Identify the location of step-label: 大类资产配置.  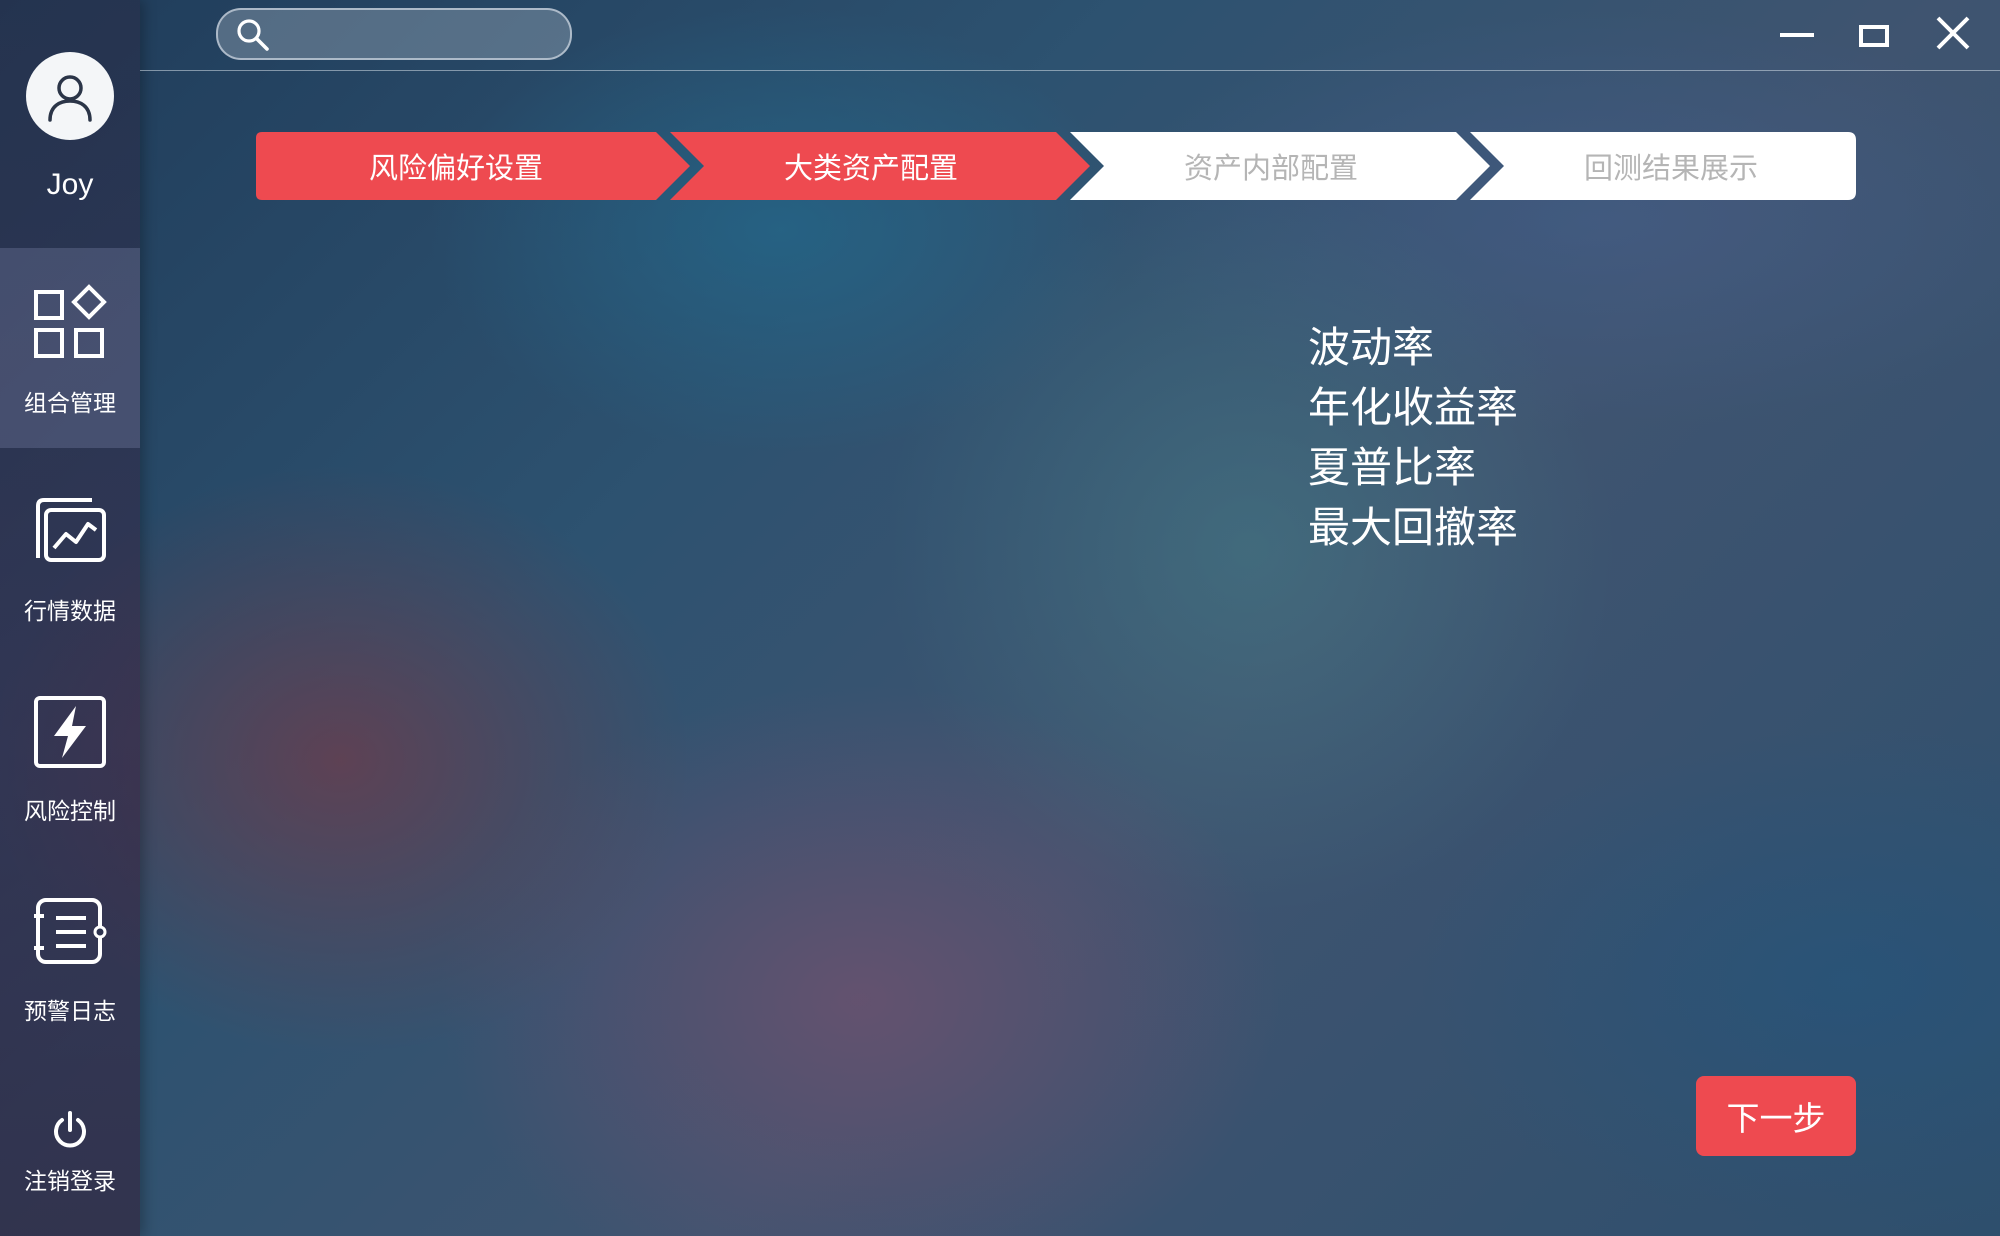
(870, 168).